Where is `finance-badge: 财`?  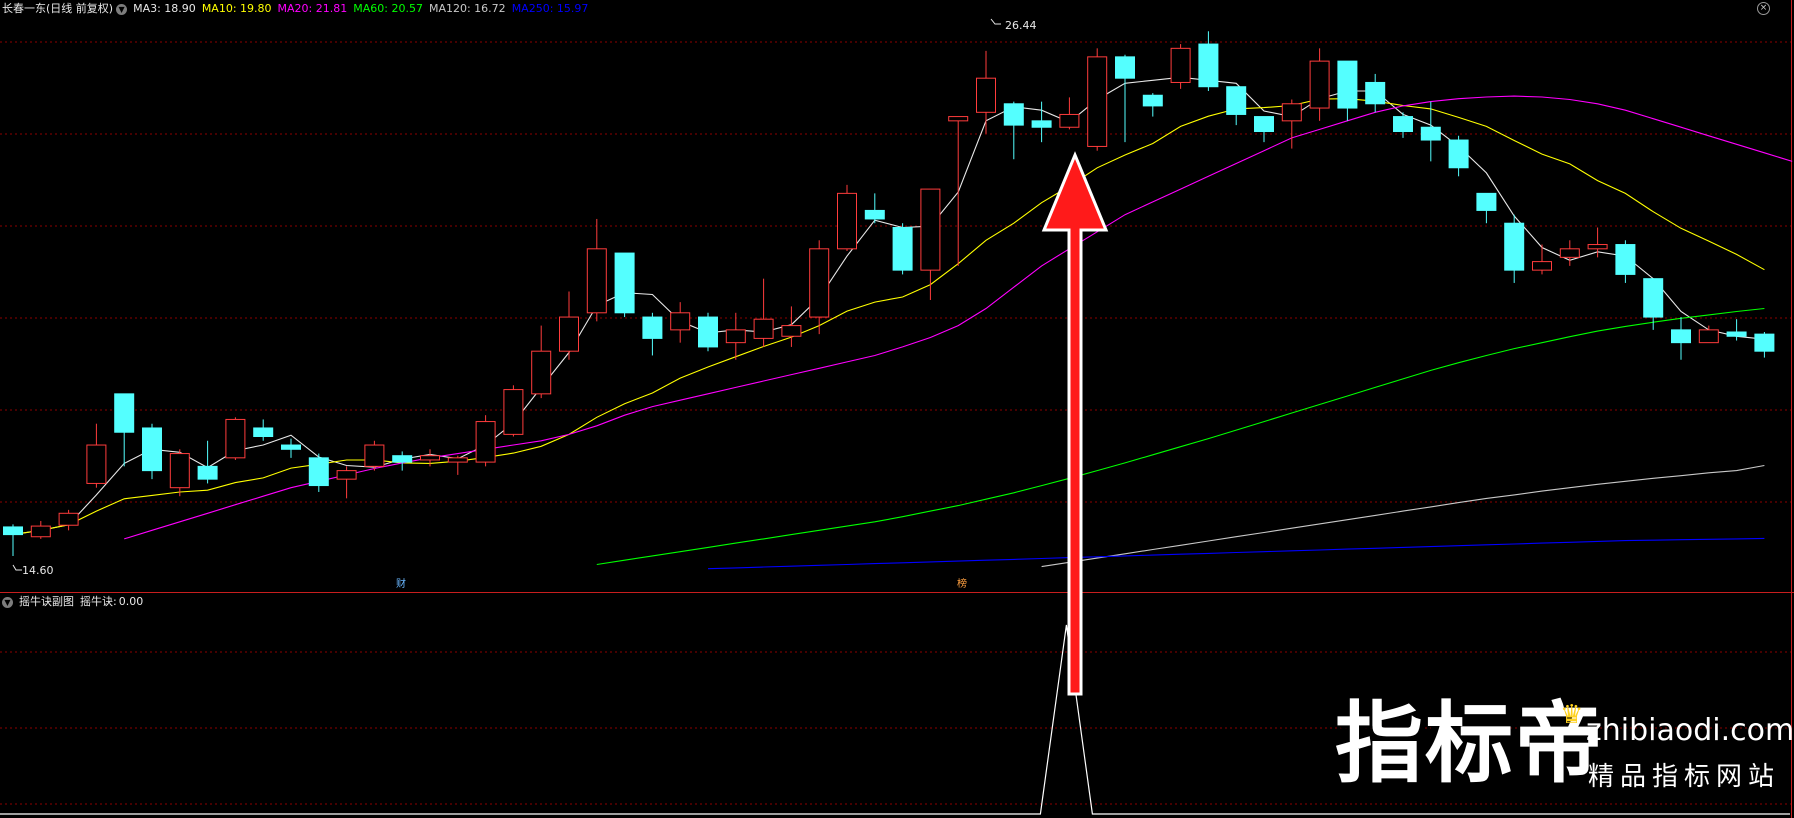
finance-badge: 财 is located at coordinates (401, 585).